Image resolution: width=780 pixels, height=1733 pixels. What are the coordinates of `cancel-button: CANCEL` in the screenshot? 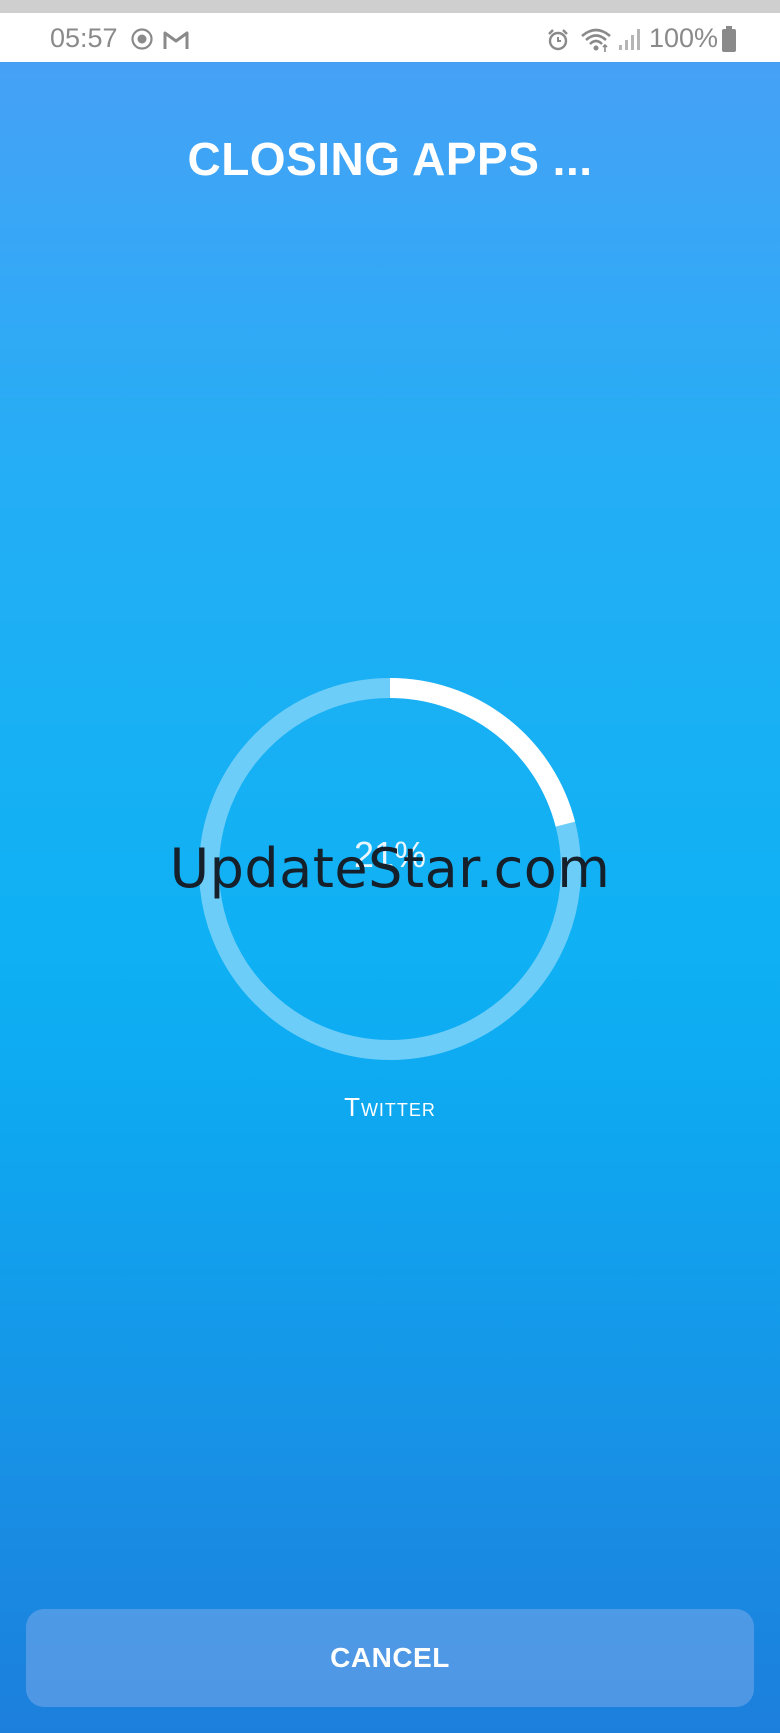 It's located at (390, 1658).